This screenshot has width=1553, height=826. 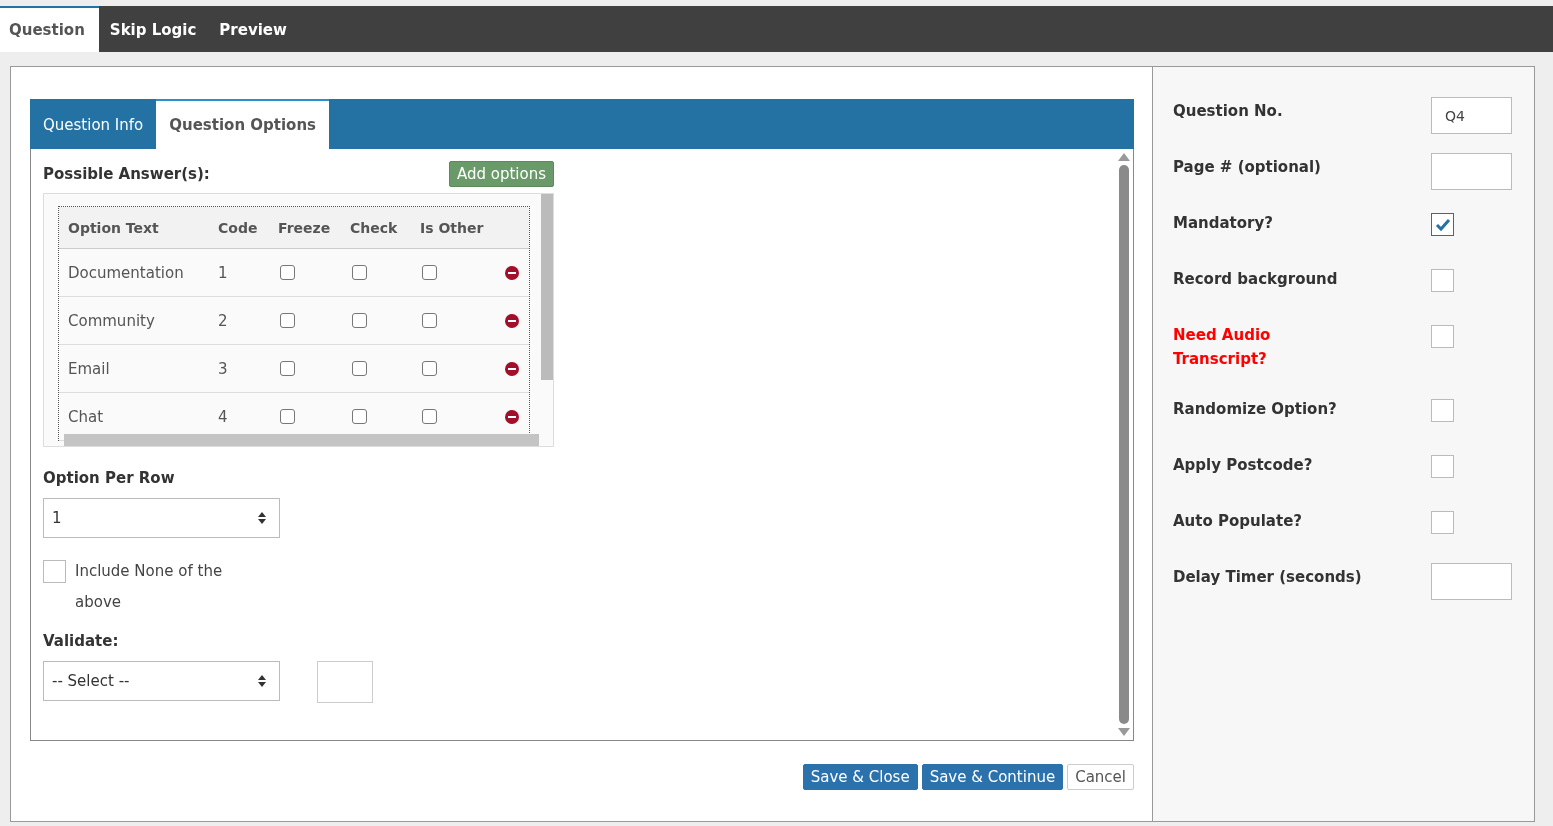 I want to click on setting-label: Randomize Option?, so click(x=1255, y=409).